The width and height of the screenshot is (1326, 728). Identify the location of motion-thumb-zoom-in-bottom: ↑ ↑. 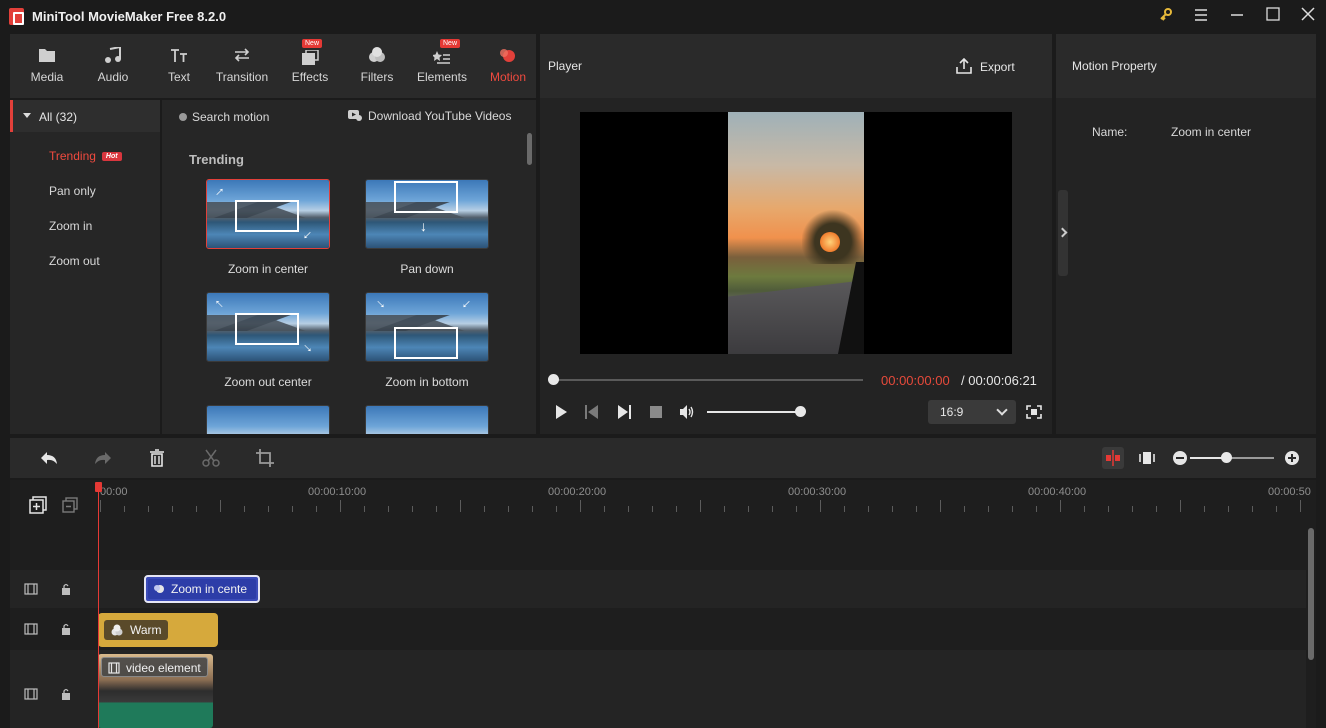
(427, 327).